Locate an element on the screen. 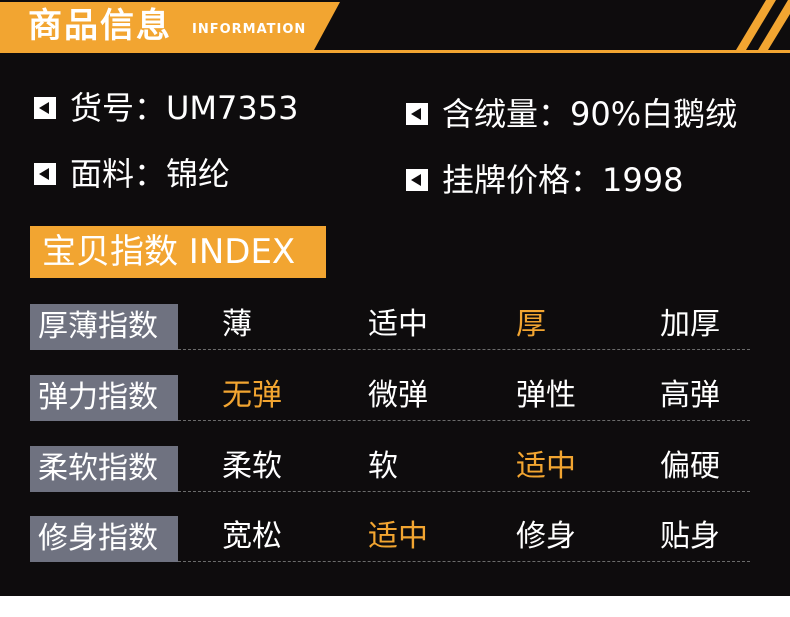  scale-option: 偏硬 is located at coordinates (690, 466).